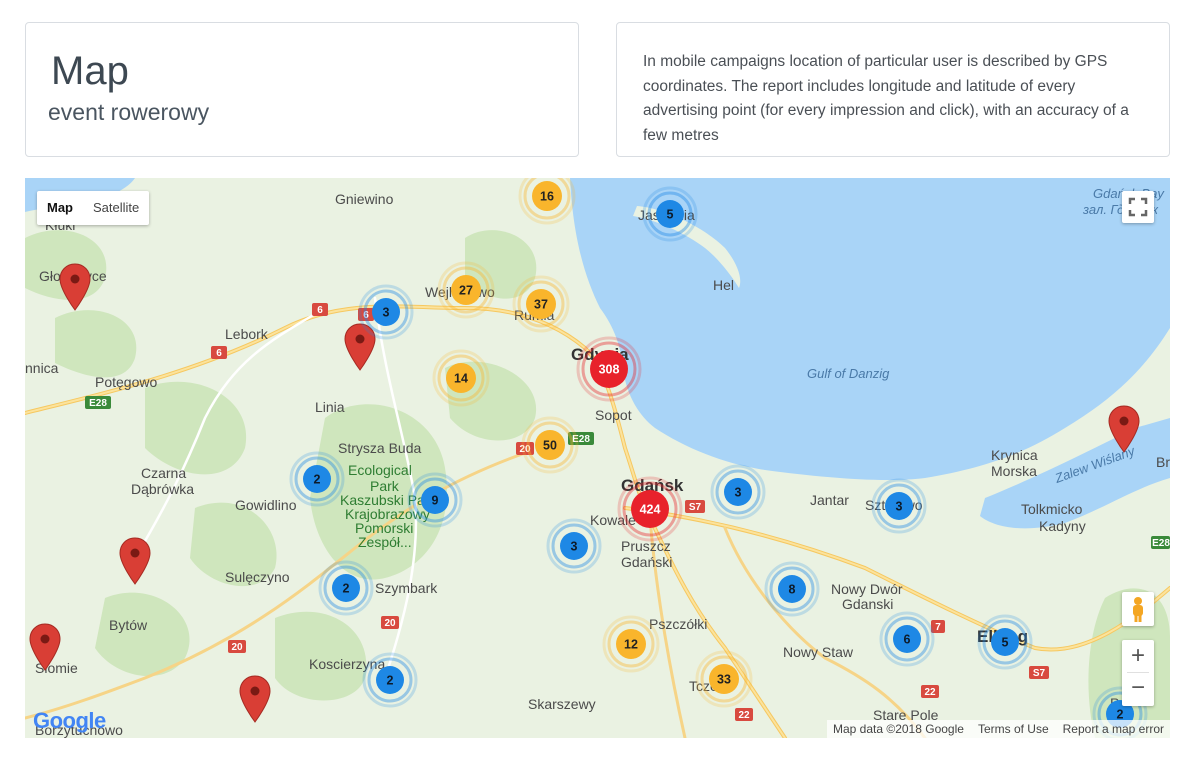 The height and width of the screenshot is (766, 1200). Describe the element at coordinates (1014, 471) in the screenshot. I see `svg-text: Morska` at that location.